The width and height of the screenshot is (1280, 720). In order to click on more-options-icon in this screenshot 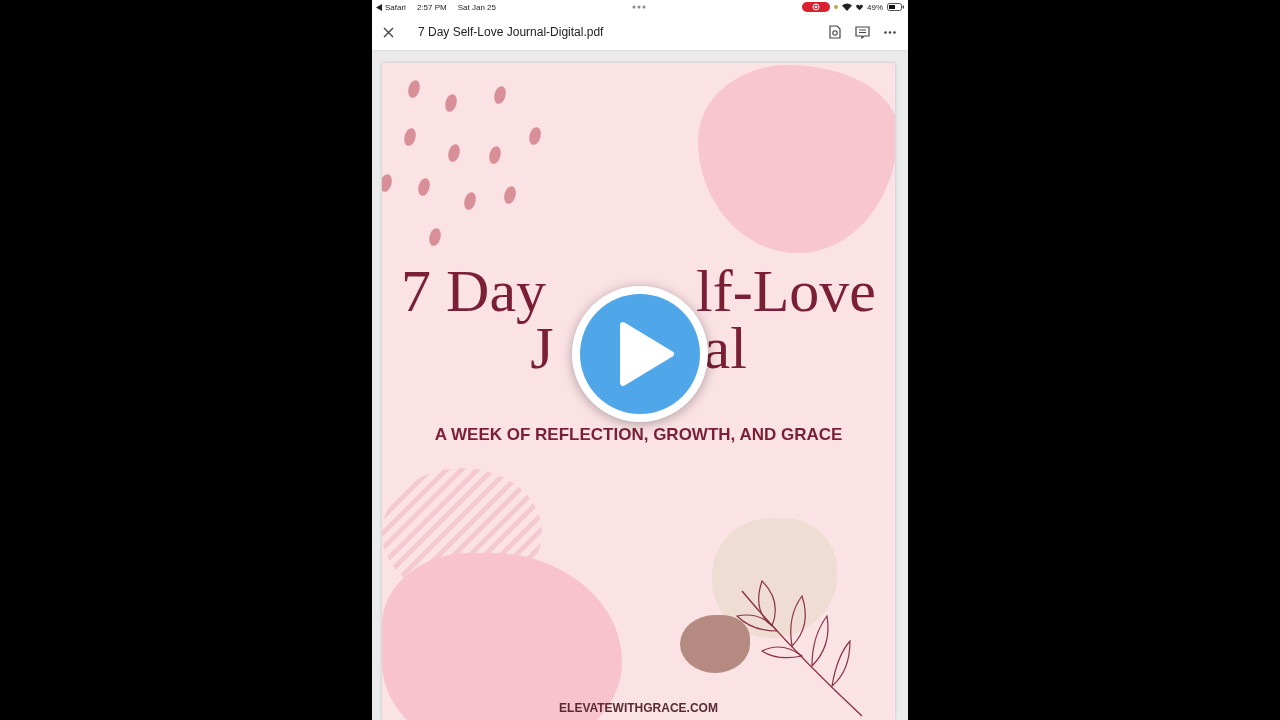, I will do `click(890, 32)`.